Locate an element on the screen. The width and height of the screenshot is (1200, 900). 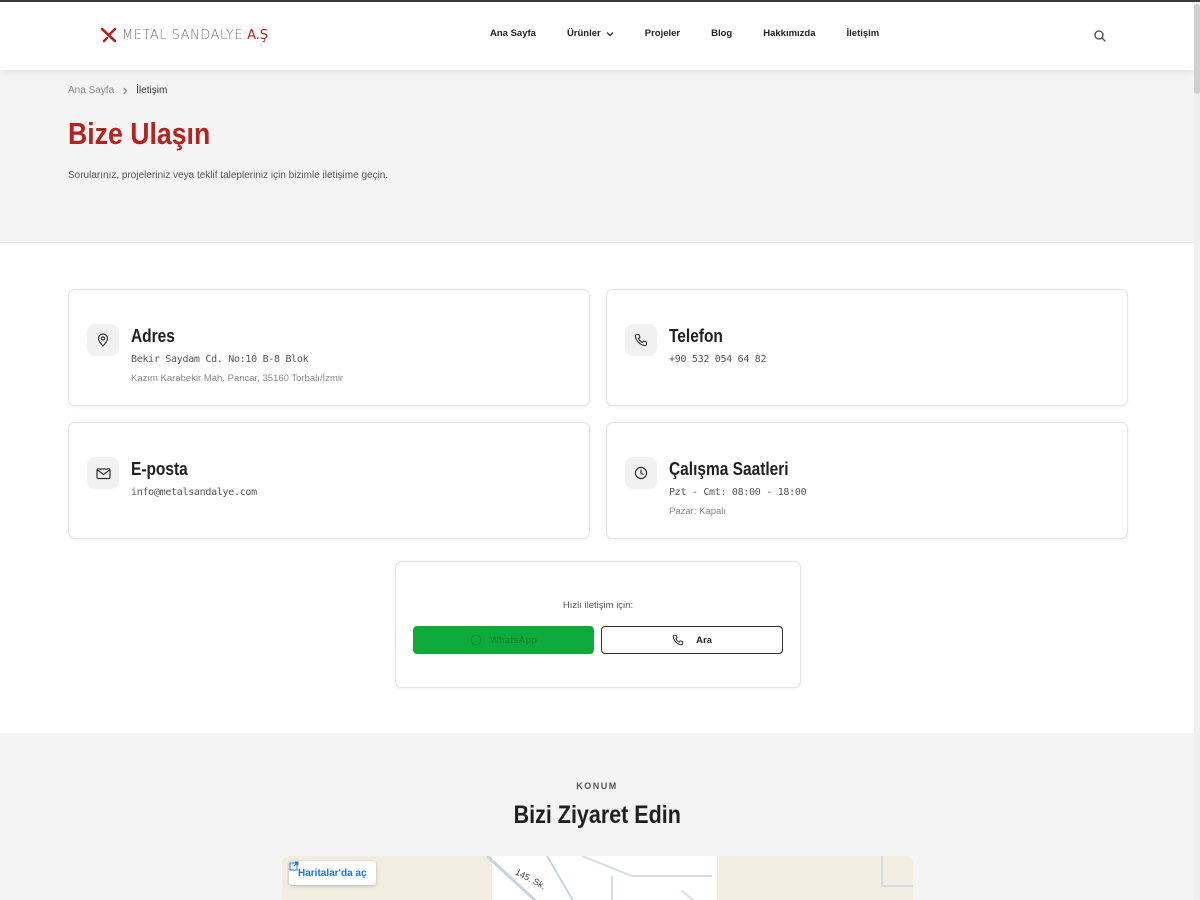
window-top-border is located at coordinates (600, 1).